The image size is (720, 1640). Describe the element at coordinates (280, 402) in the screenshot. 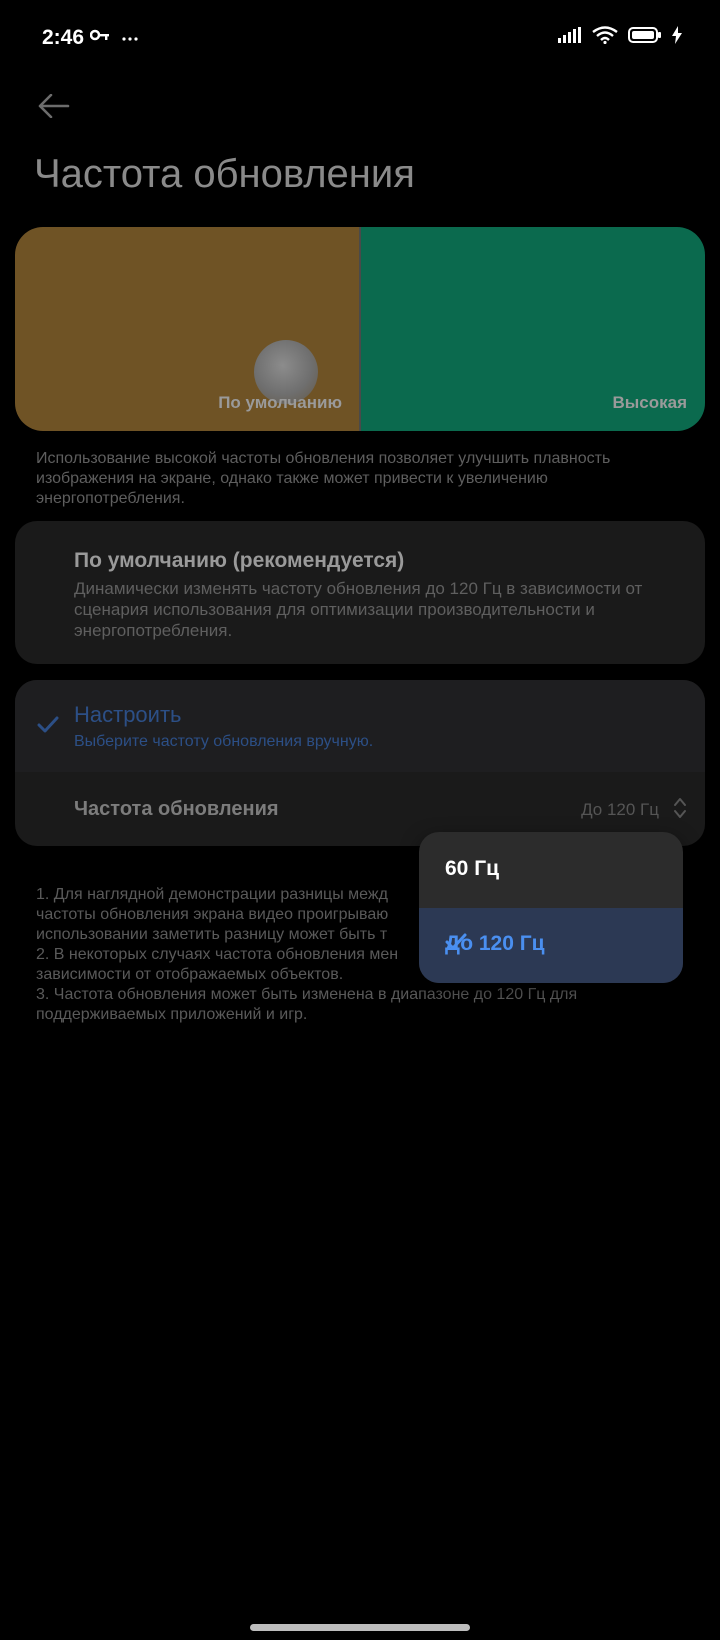

I see `preview-default-label: По умолчанию` at that location.